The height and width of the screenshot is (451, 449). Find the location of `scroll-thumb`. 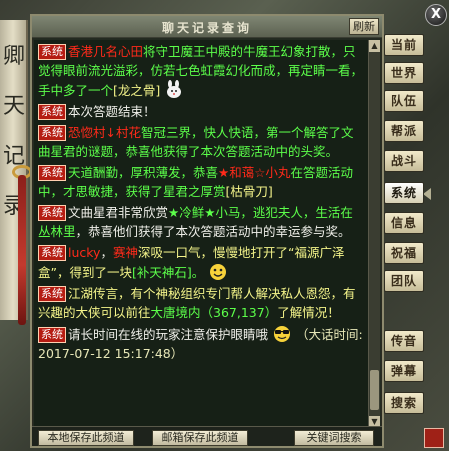

scroll-thumb is located at coordinates (374, 390).